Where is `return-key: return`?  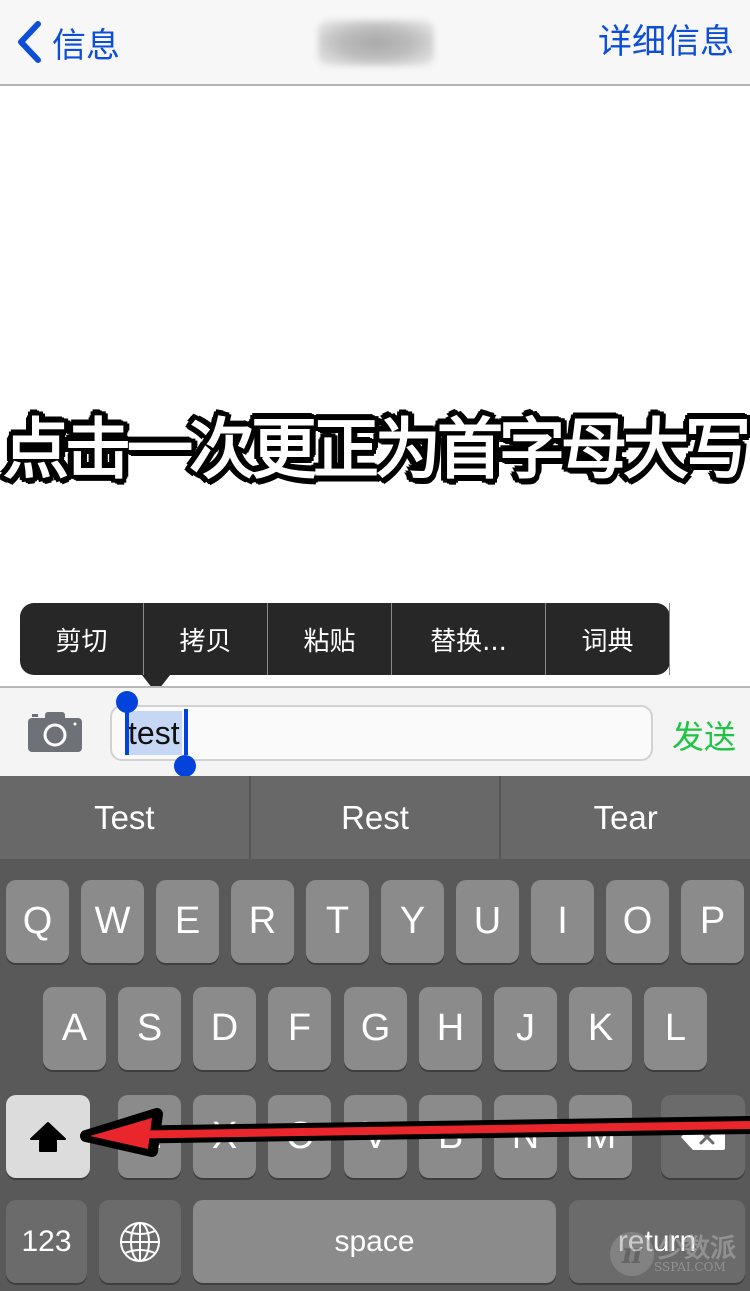 return-key: return is located at coordinates (657, 1241).